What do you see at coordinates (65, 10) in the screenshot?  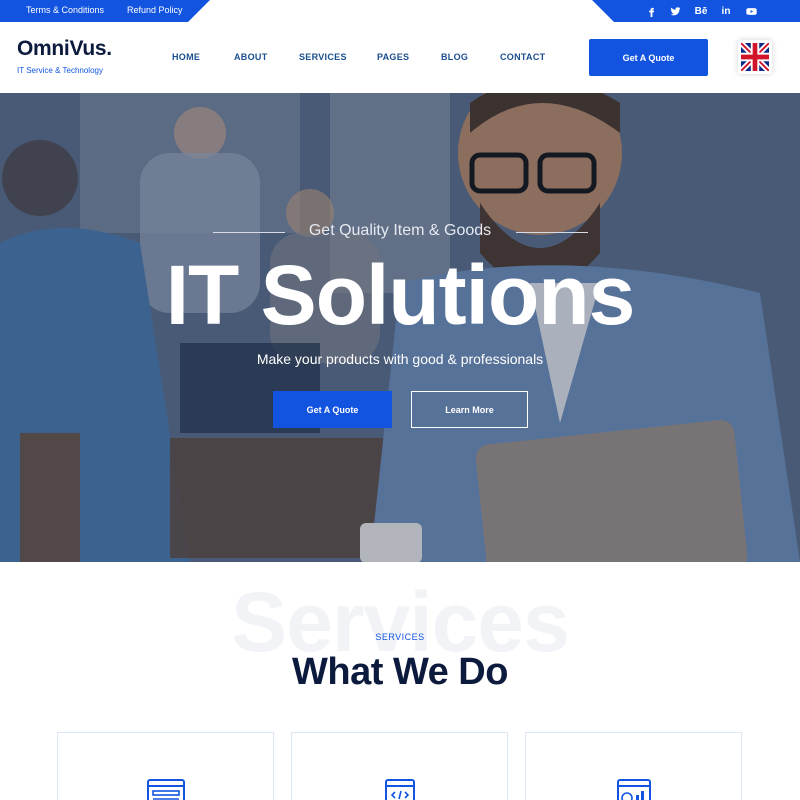 I see `terms-link: Terms & Conditions` at bounding box center [65, 10].